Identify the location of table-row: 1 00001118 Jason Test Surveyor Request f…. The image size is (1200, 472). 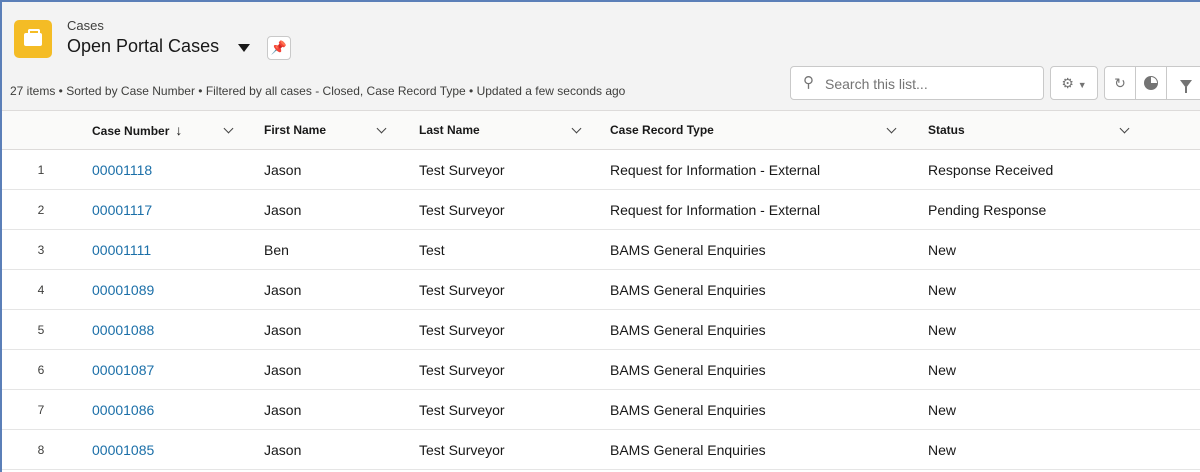
(601, 169).